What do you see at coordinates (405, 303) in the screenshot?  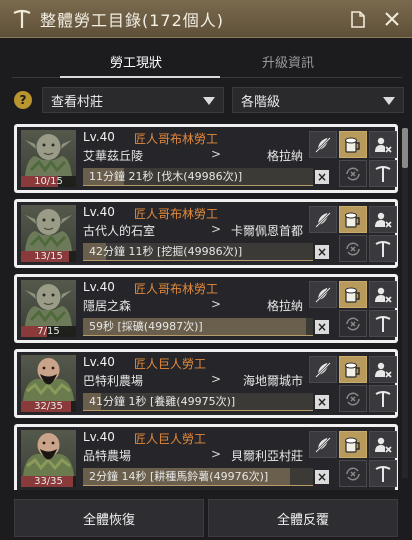 I see `scrollbar` at bounding box center [405, 303].